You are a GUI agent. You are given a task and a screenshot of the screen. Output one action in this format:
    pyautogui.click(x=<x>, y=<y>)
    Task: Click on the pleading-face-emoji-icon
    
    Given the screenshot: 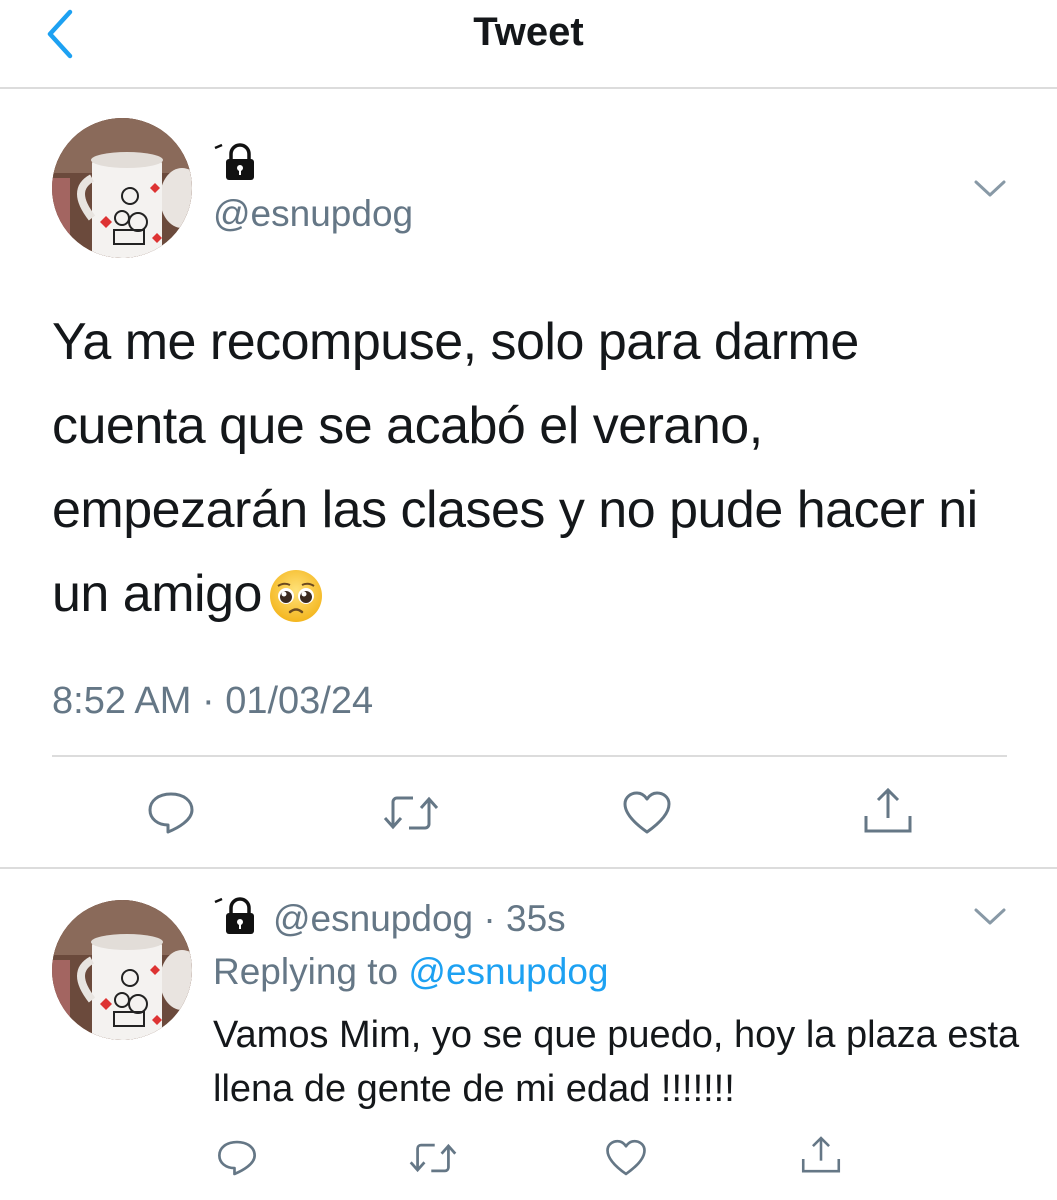 What is the action you would take?
    pyautogui.click(x=296, y=594)
    